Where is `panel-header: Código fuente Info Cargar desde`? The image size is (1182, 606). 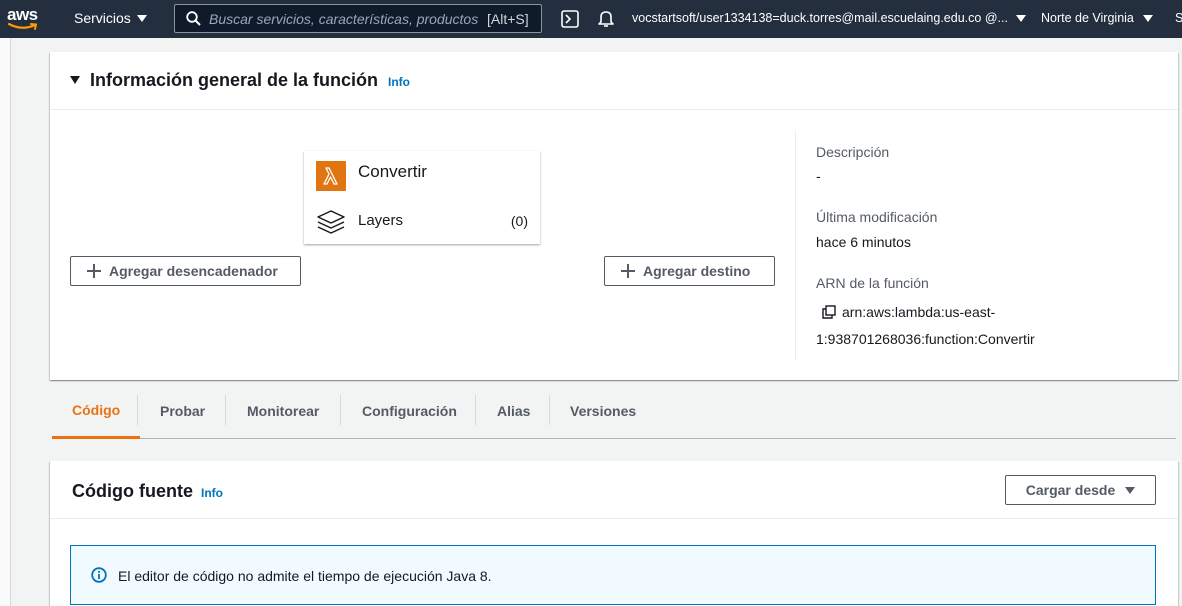 panel-header: Código fuente Info Cargar desde is located at coordinates (614, 490).